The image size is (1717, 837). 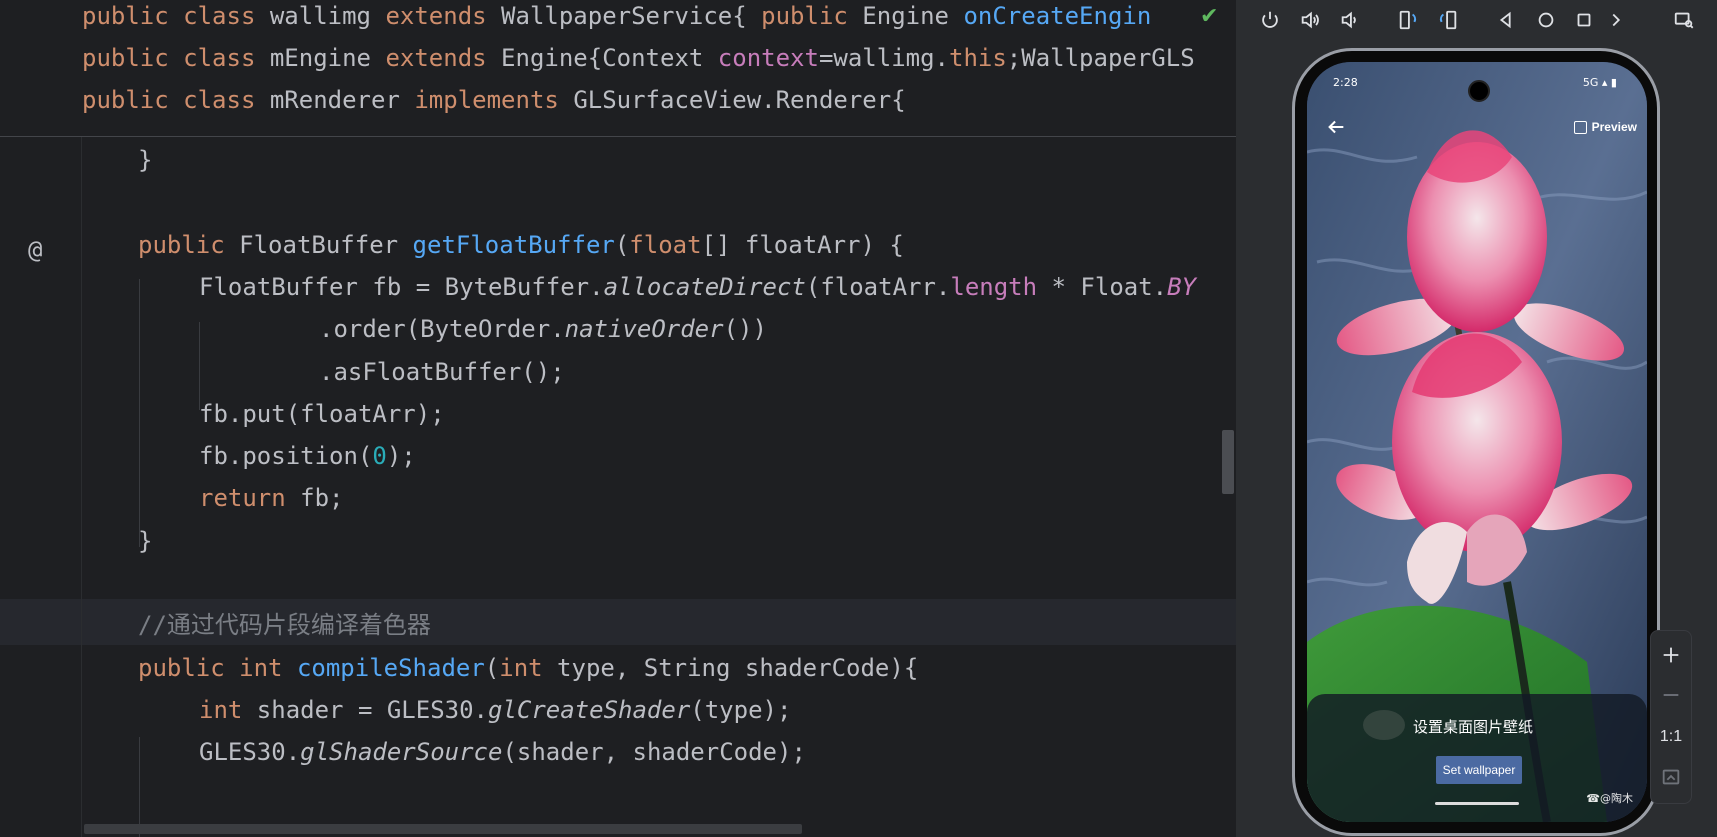 What do you see at coordinates (589, 709) in the screenshot?
I see `code-token: glCreateShader` at bounding box center [589, 709].